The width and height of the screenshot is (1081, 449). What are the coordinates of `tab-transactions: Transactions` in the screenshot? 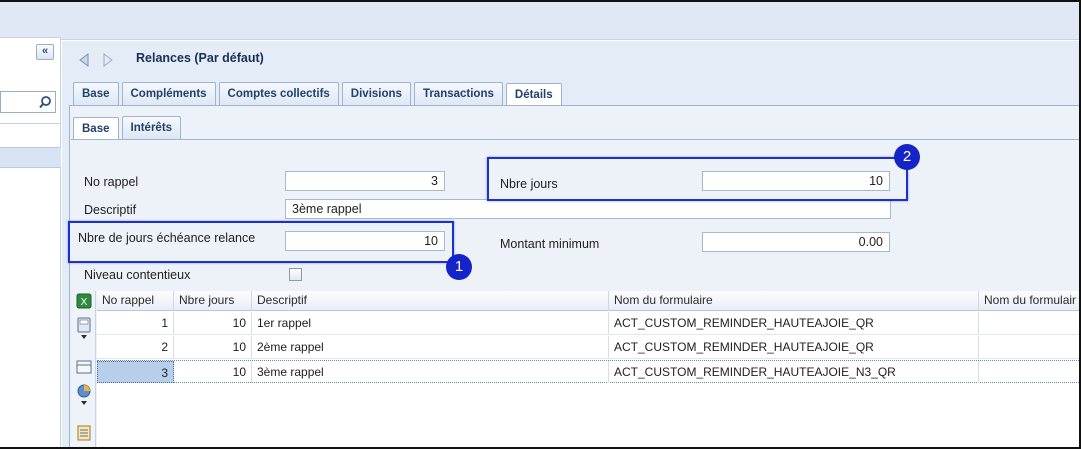 It's located at (458, 94).